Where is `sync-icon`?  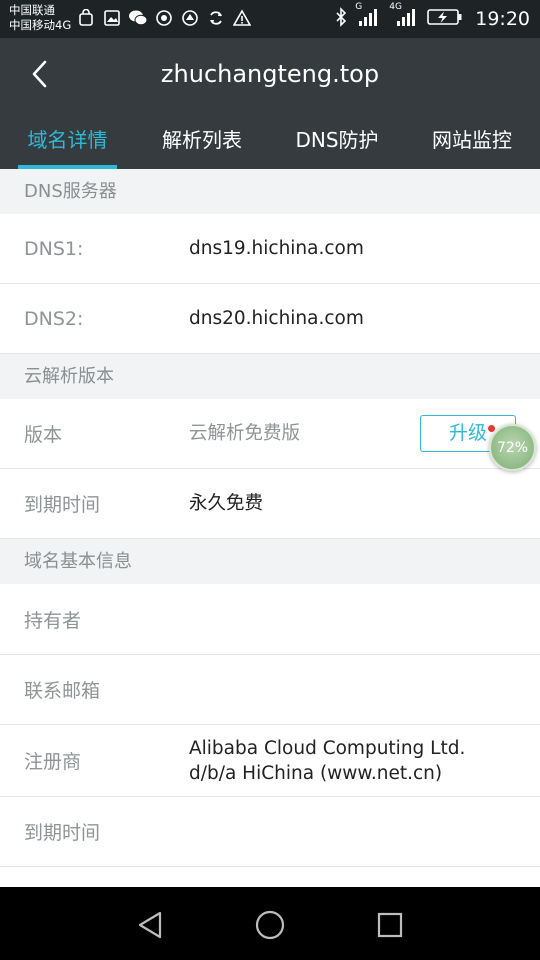 sync-icon is located at coordinates (216, 18).